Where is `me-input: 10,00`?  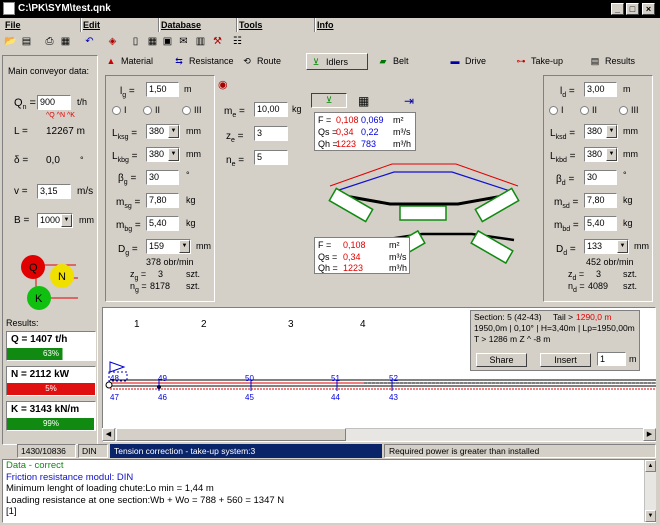 me-input: 10,00 is located at coordinates (271, 109).